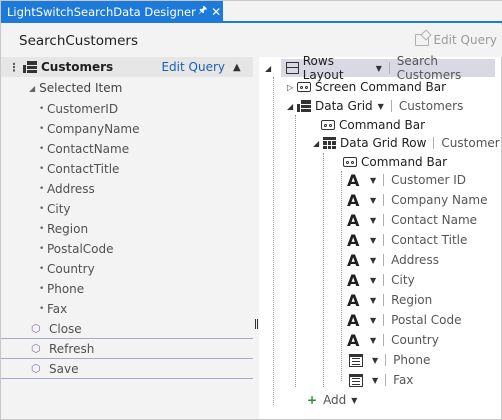 The image size is (502, 420). I want to click on property-item: • Phone, so click(127, 289).